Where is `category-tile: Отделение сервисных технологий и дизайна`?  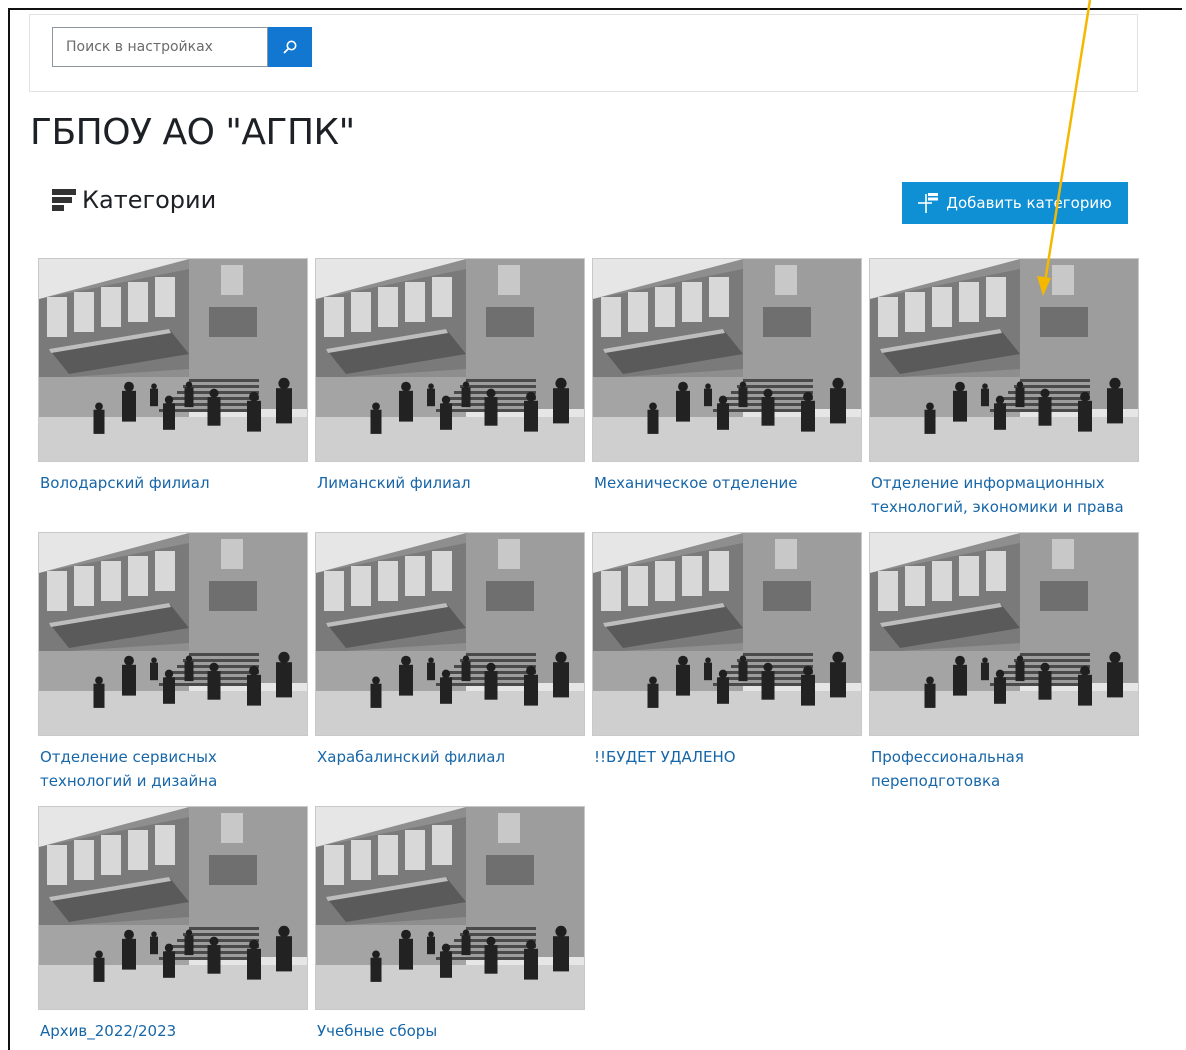
category-tile: Отделение сервисных технологий и дизайна is located at coordinates (173, 662).